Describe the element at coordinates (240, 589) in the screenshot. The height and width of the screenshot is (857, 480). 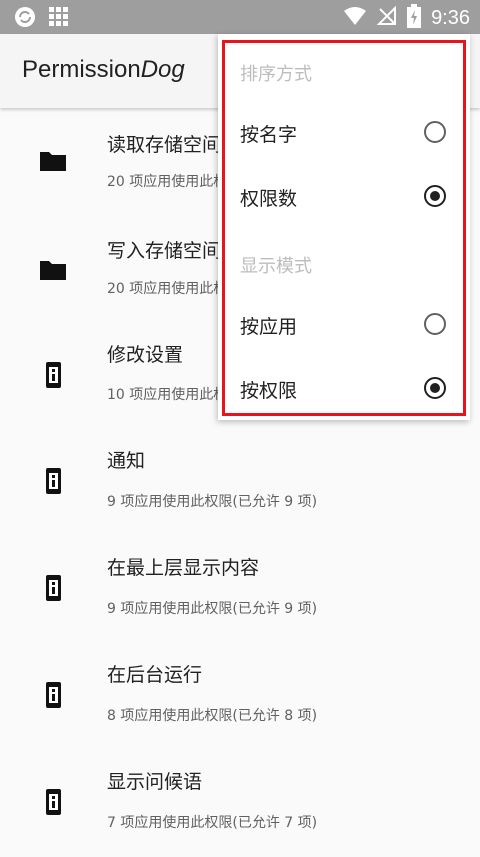
I see `list-item: 在最上层显示内容 9 项应用使用此权限(已允许 9 项)` at that location.